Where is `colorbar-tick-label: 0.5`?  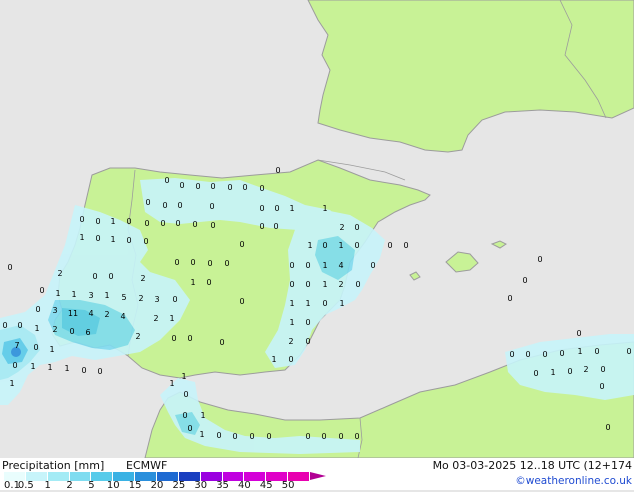
colorbar-tick-label: 0.5 is located at coordinates (25, 485).